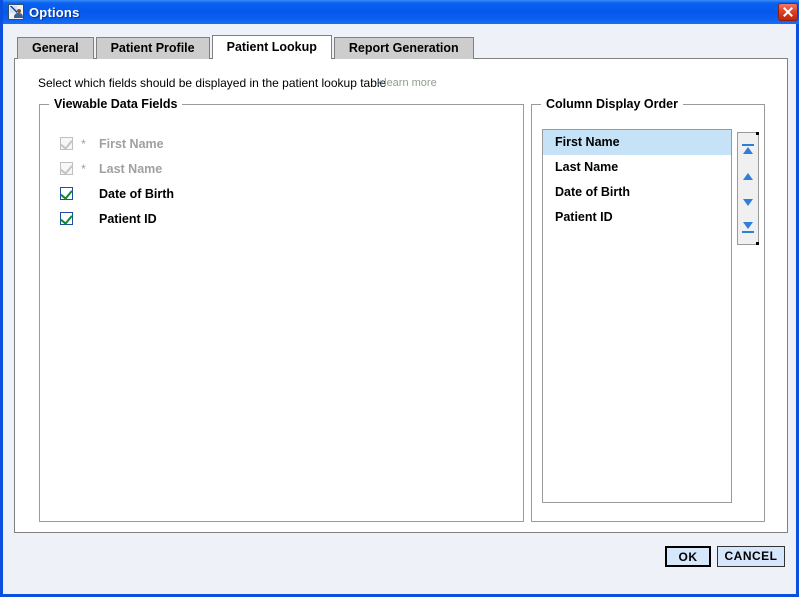 Image resolution: width=799 pixels, height=597 pixels. I want to click on checkbox-date-of-birth, so click(66, 193).